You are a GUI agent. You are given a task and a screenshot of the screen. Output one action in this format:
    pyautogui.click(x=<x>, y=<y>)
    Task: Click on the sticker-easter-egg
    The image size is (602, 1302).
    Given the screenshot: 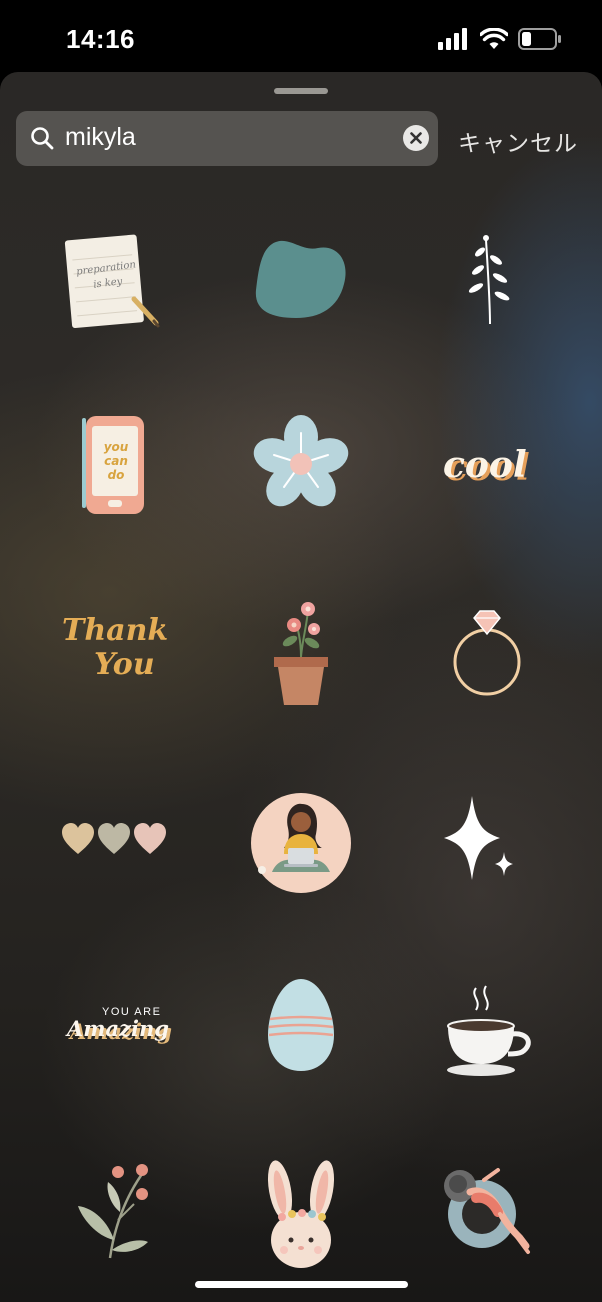 What is the action you would take?
    pyautogui.click(x=301, y=1025)
    